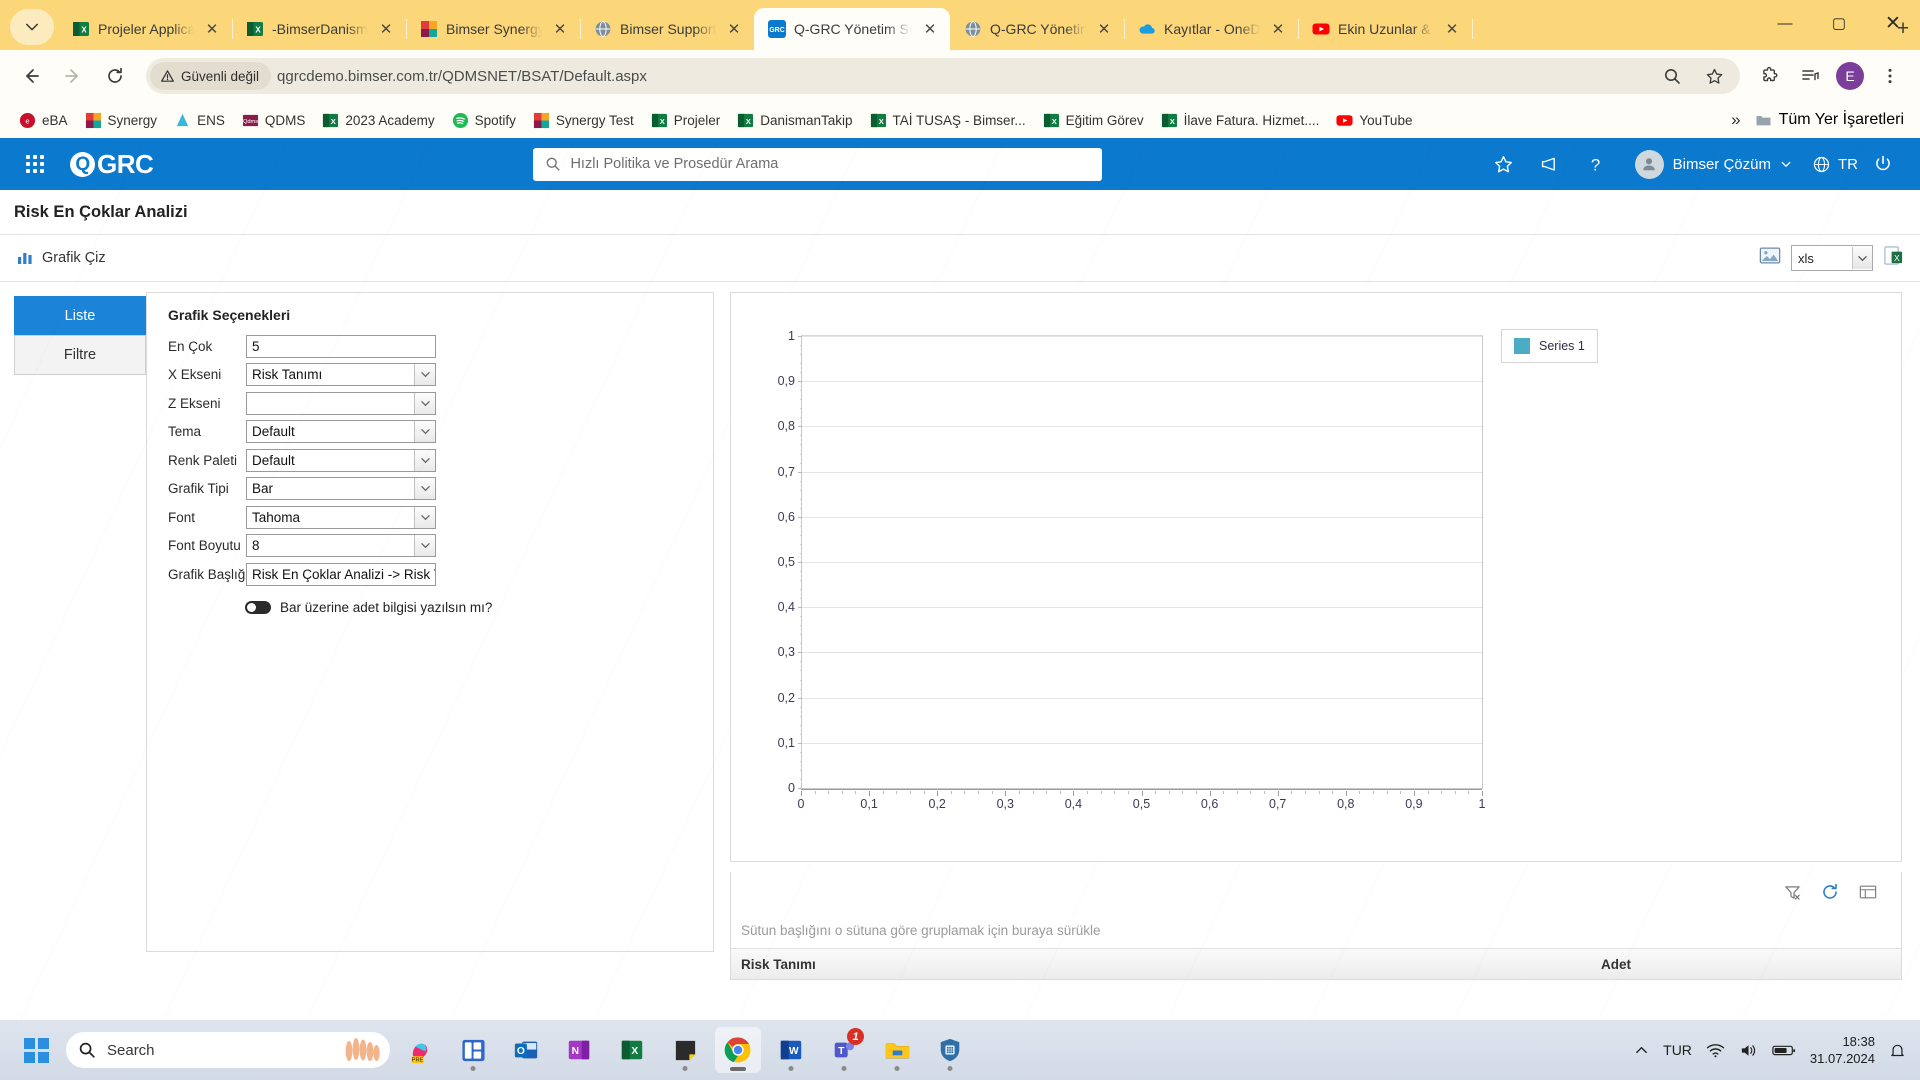 The width and height of the screenshot is (1920, 1080). I want to click on favorites-button, so click(1504, 164).